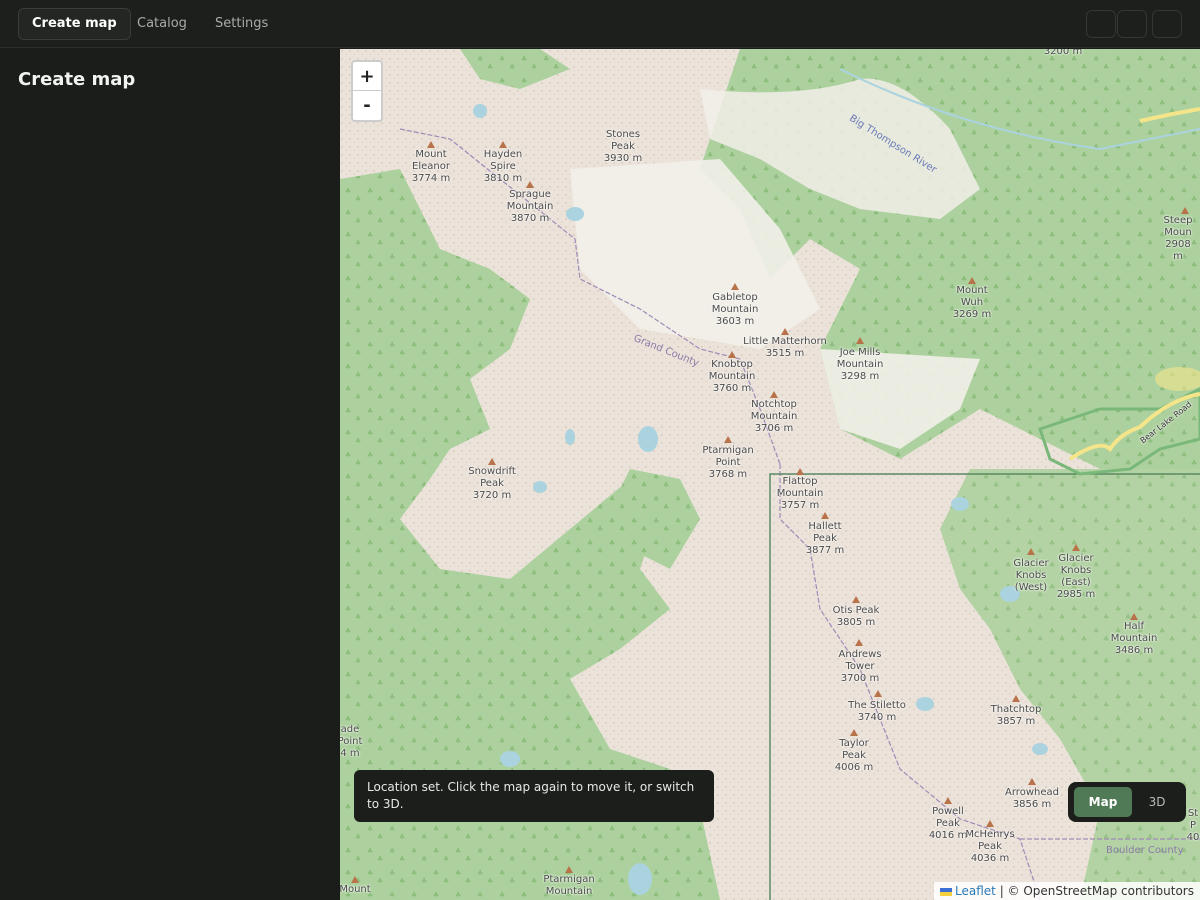 This screenshot has height=900, width=1200. Describe the element at coordinates (355, 889) in the screenshot. I see `peak-label: Mount` at that location.